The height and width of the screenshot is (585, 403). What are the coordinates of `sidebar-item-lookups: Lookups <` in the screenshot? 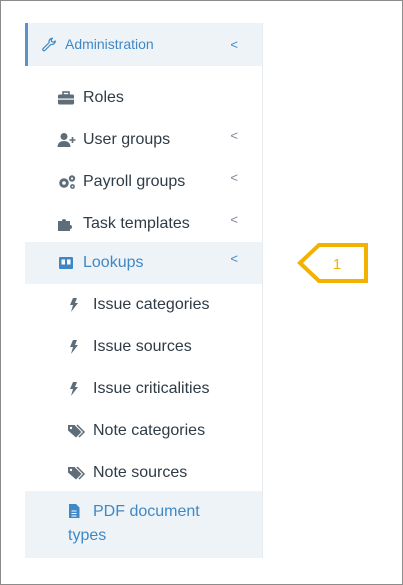 It's located at (143, 263).